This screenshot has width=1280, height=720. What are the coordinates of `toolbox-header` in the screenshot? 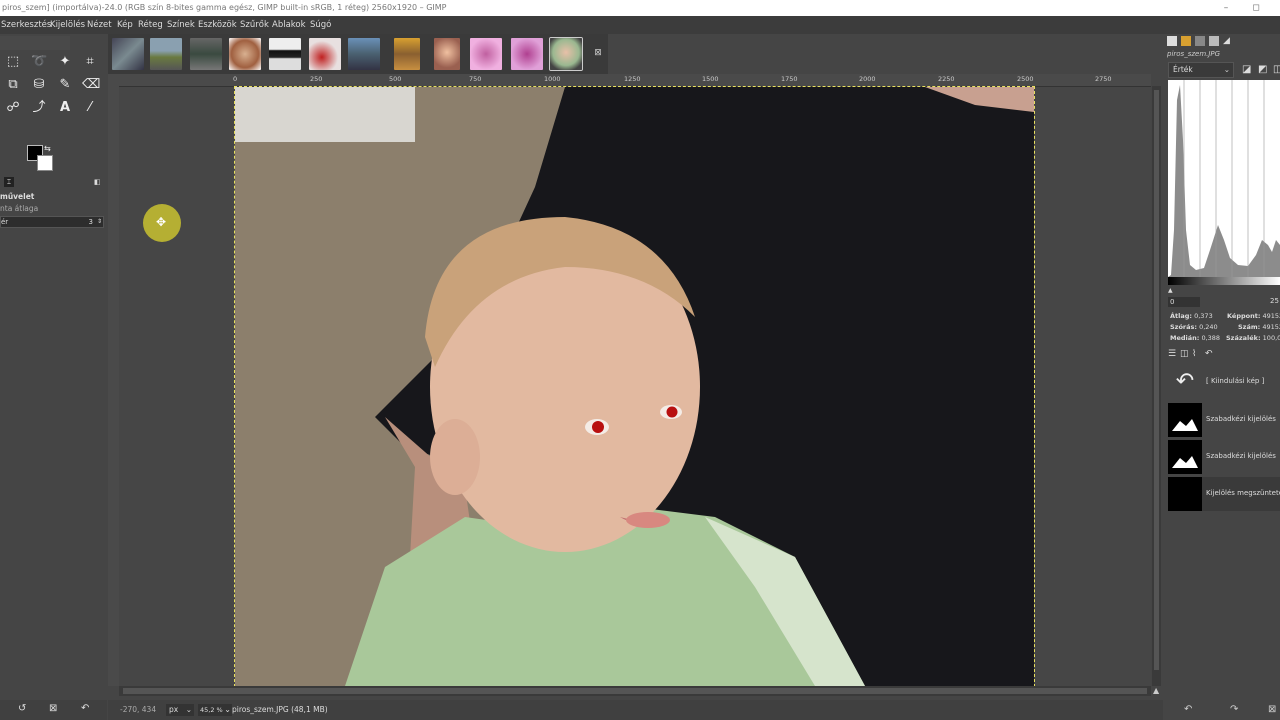 It's located at (35, 43).